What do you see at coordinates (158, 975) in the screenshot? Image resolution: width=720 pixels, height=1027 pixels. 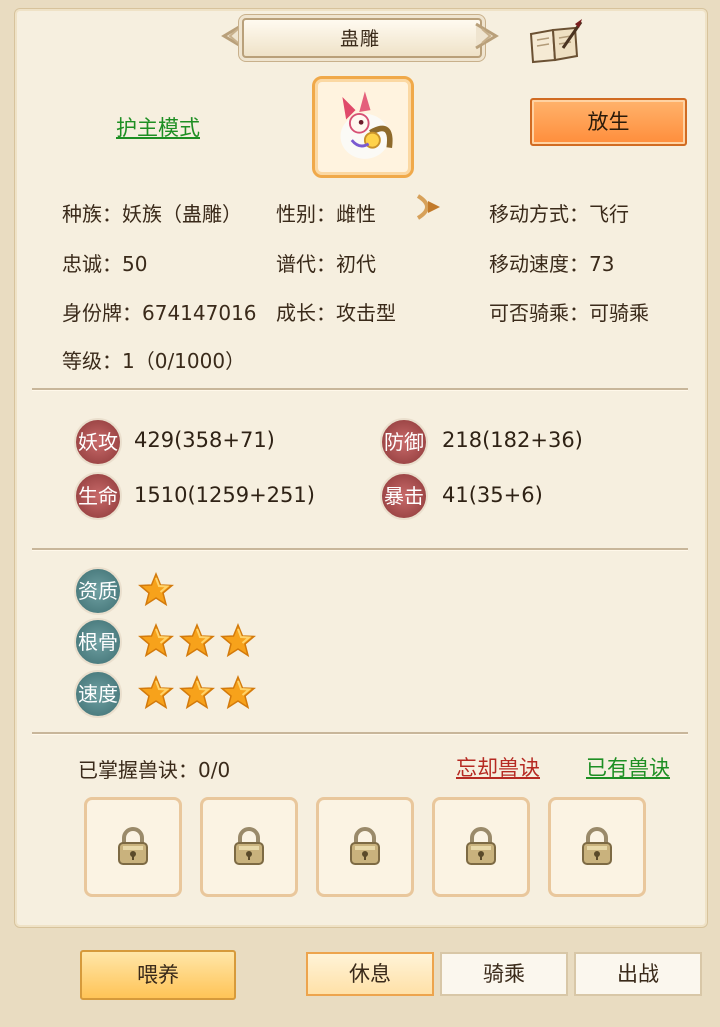 I see `feed-button: 喂养` at bounding box center [158, 975].